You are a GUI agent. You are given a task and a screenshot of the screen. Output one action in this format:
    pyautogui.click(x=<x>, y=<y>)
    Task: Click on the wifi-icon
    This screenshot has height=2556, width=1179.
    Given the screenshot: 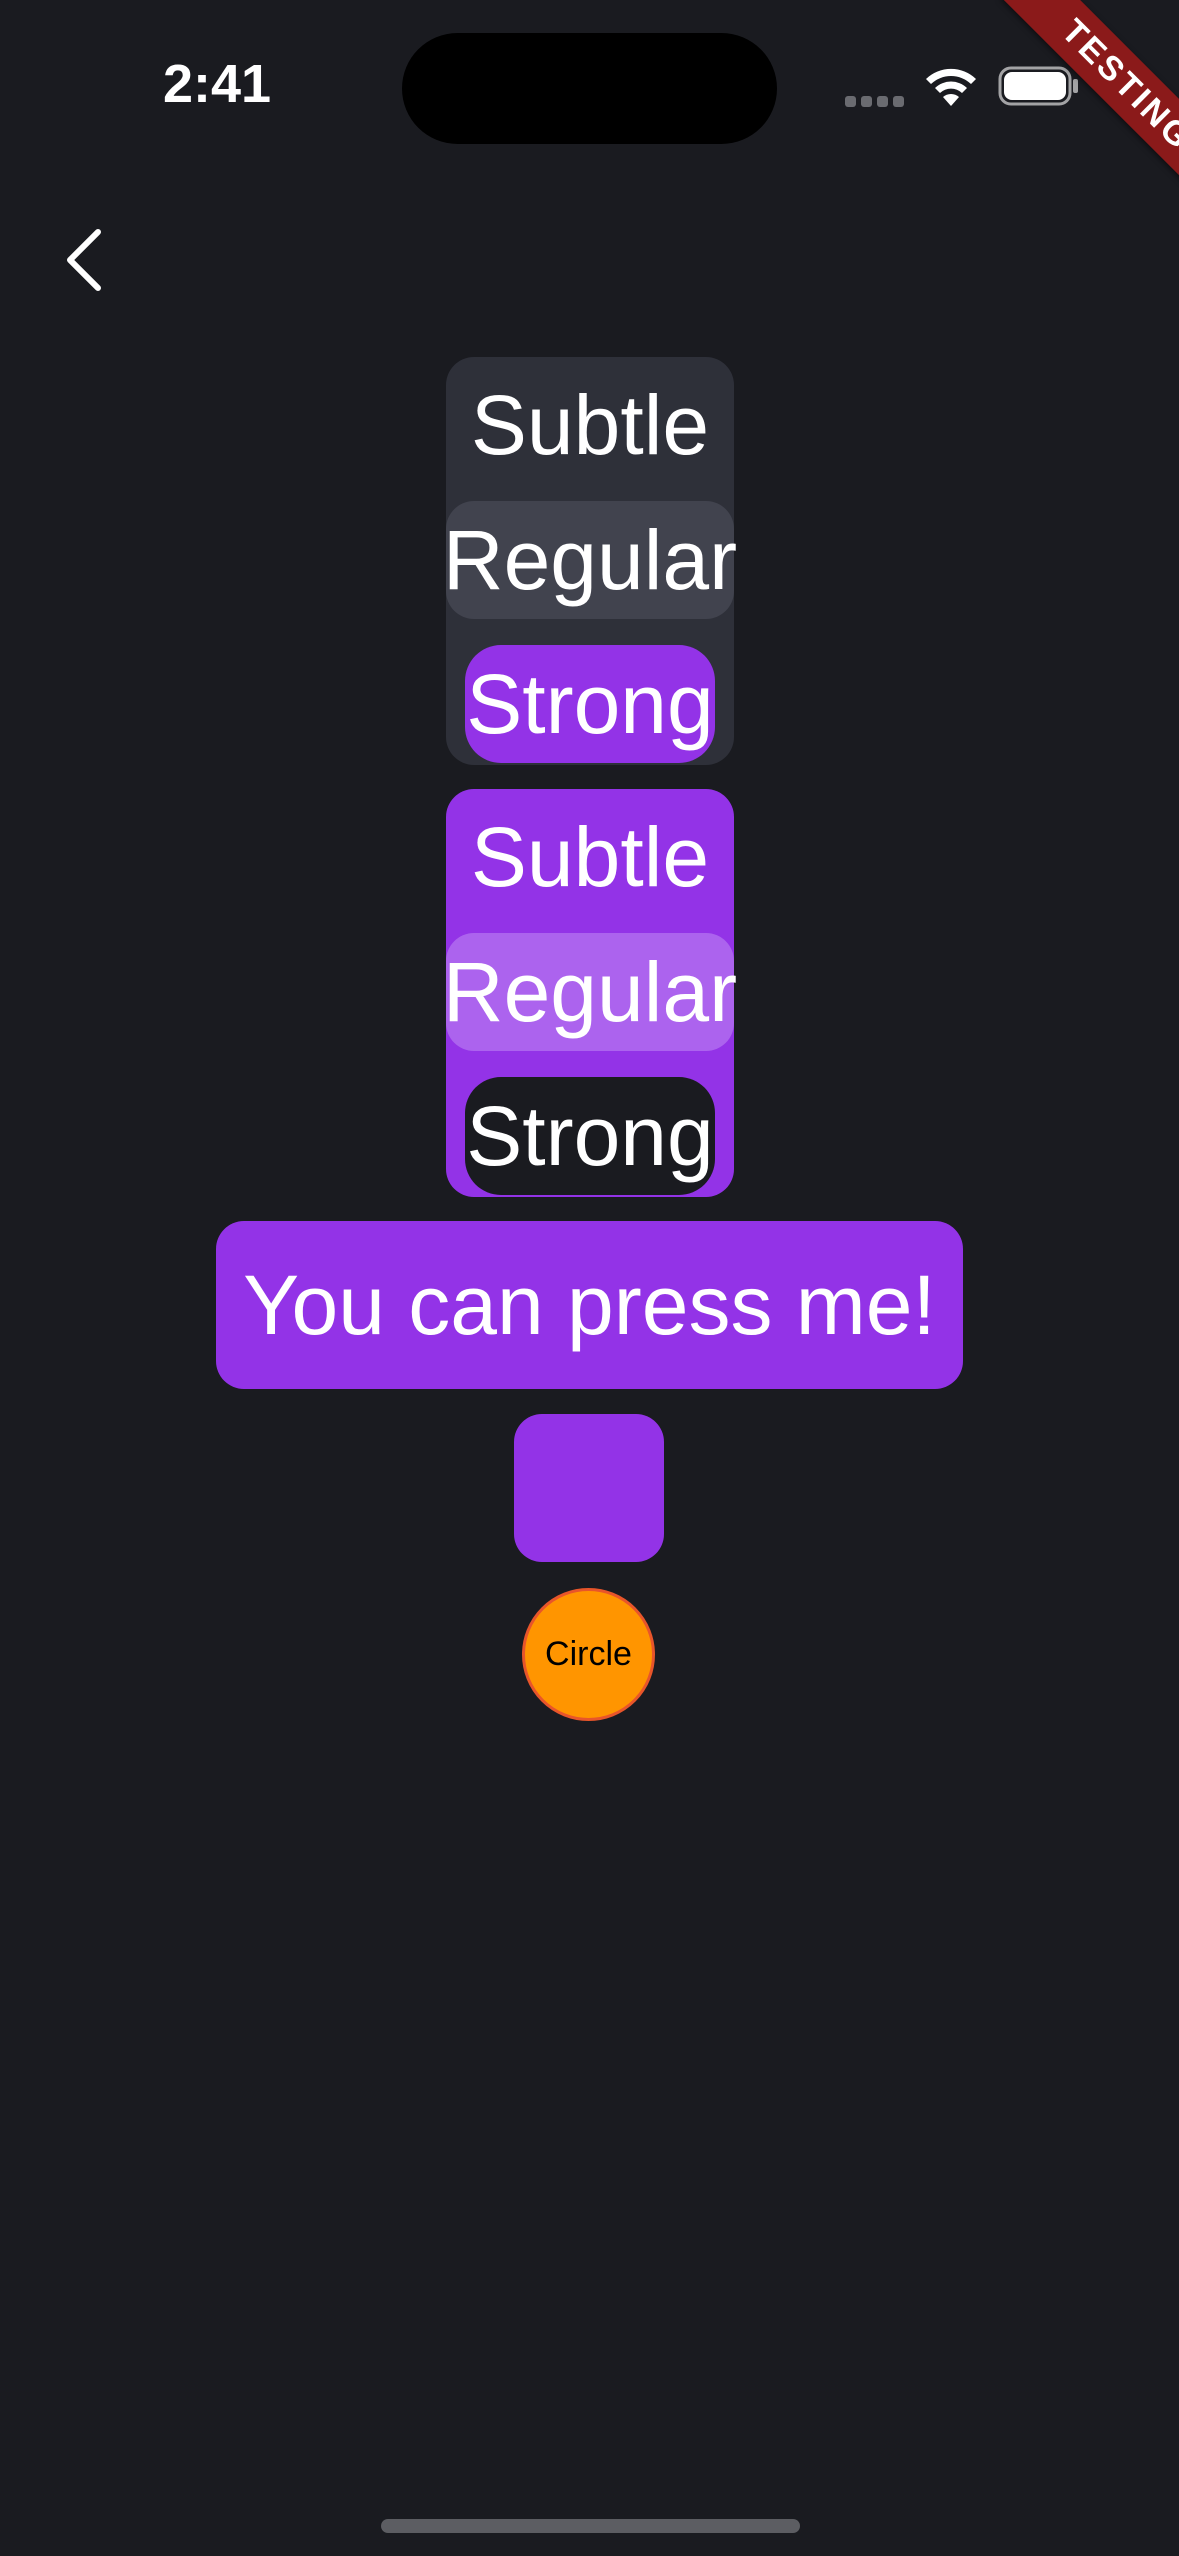 What is the action you would take?
    pyautogui.click(x=951, y=87)
    